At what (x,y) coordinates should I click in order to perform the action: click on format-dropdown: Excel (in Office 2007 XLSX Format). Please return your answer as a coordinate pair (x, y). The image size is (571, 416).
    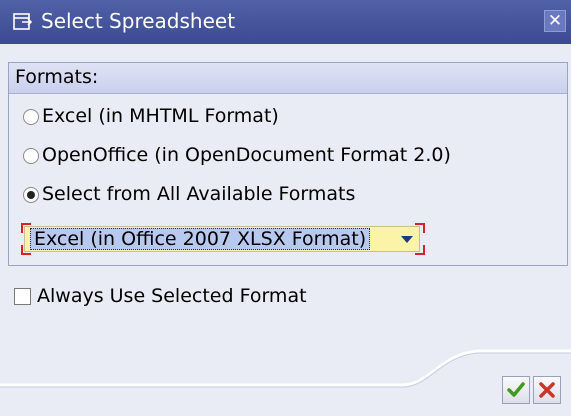
    Looking at the image, I should click on (222, 239).